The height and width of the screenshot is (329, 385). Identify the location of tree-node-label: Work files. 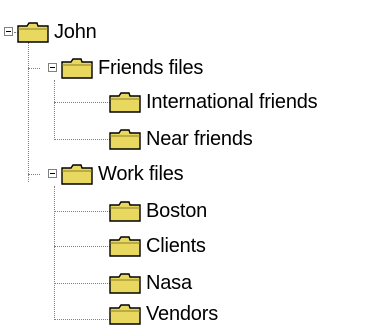
(141, 174).